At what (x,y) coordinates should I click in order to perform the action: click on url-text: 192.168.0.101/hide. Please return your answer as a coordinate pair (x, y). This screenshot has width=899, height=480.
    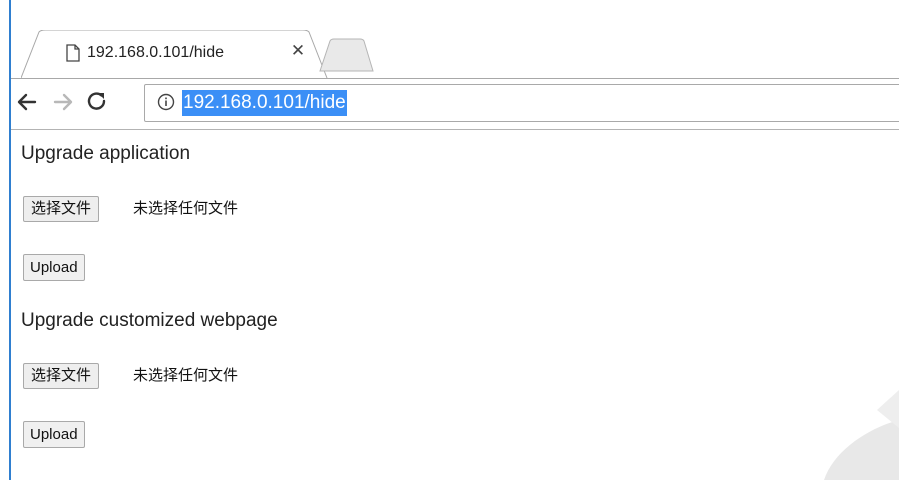
    Looking at the image, I should click on (264, 103).